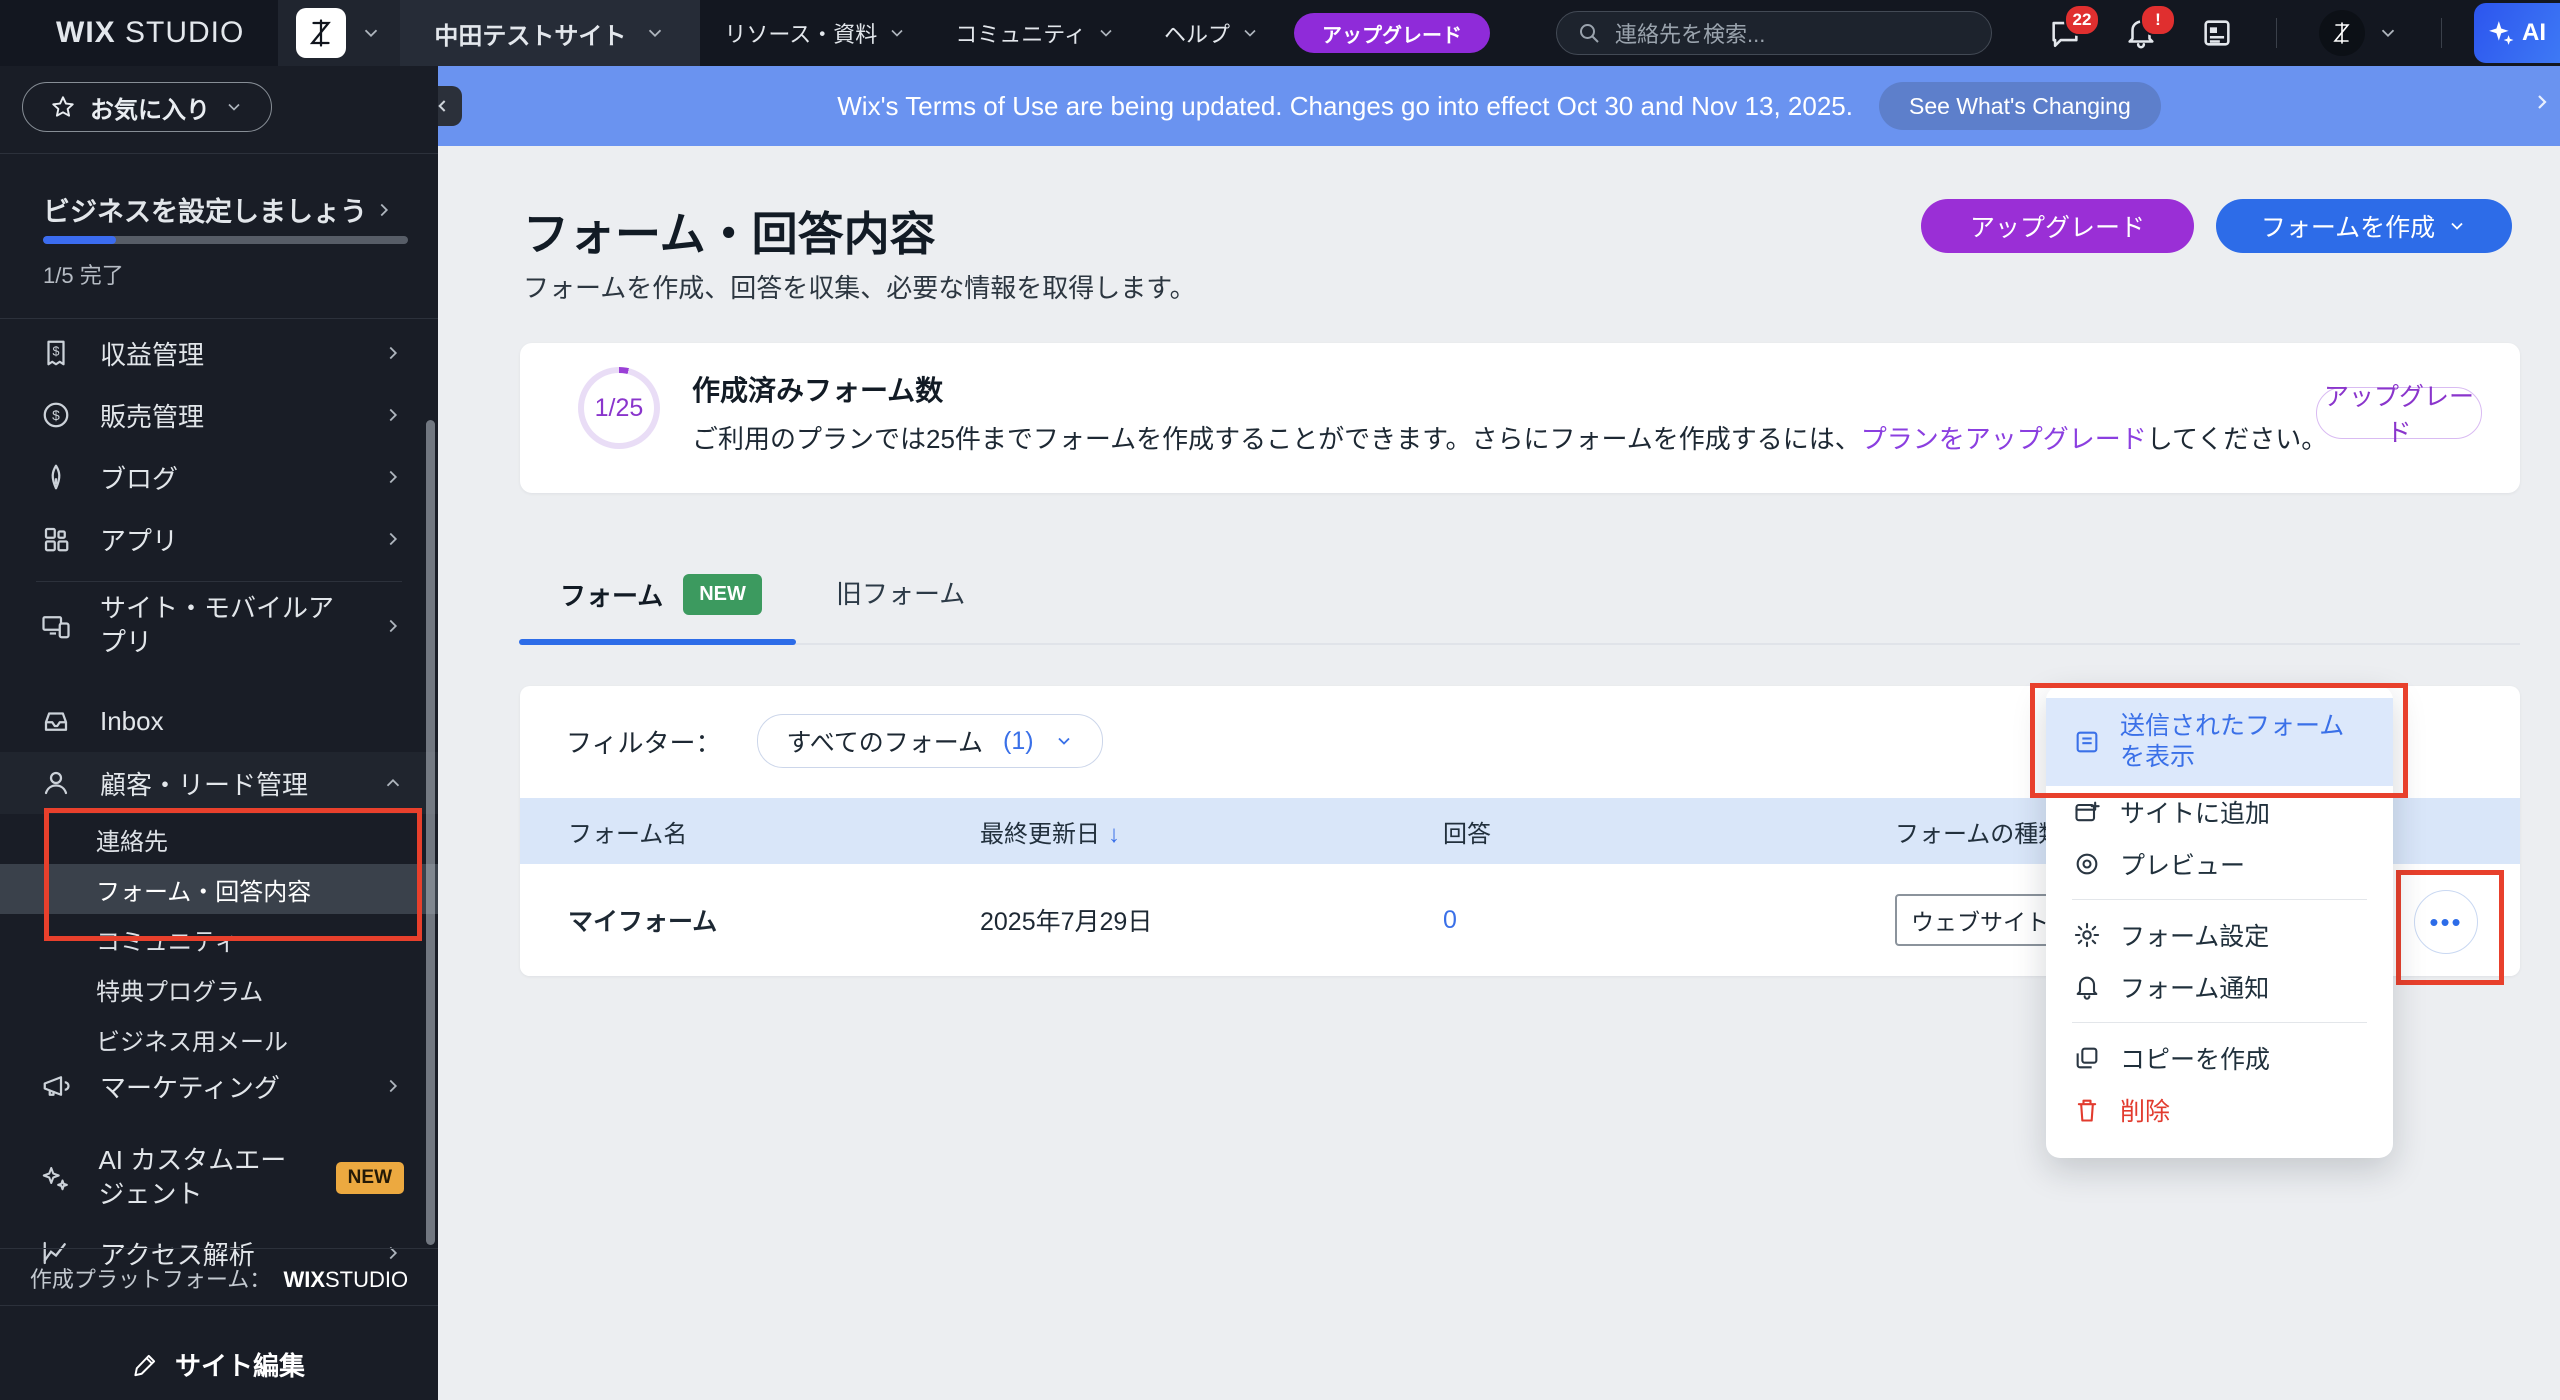 This screenshot has width=2560, height=1400. I want to click on ai-assistant-button: AI, so click(2517, 33).